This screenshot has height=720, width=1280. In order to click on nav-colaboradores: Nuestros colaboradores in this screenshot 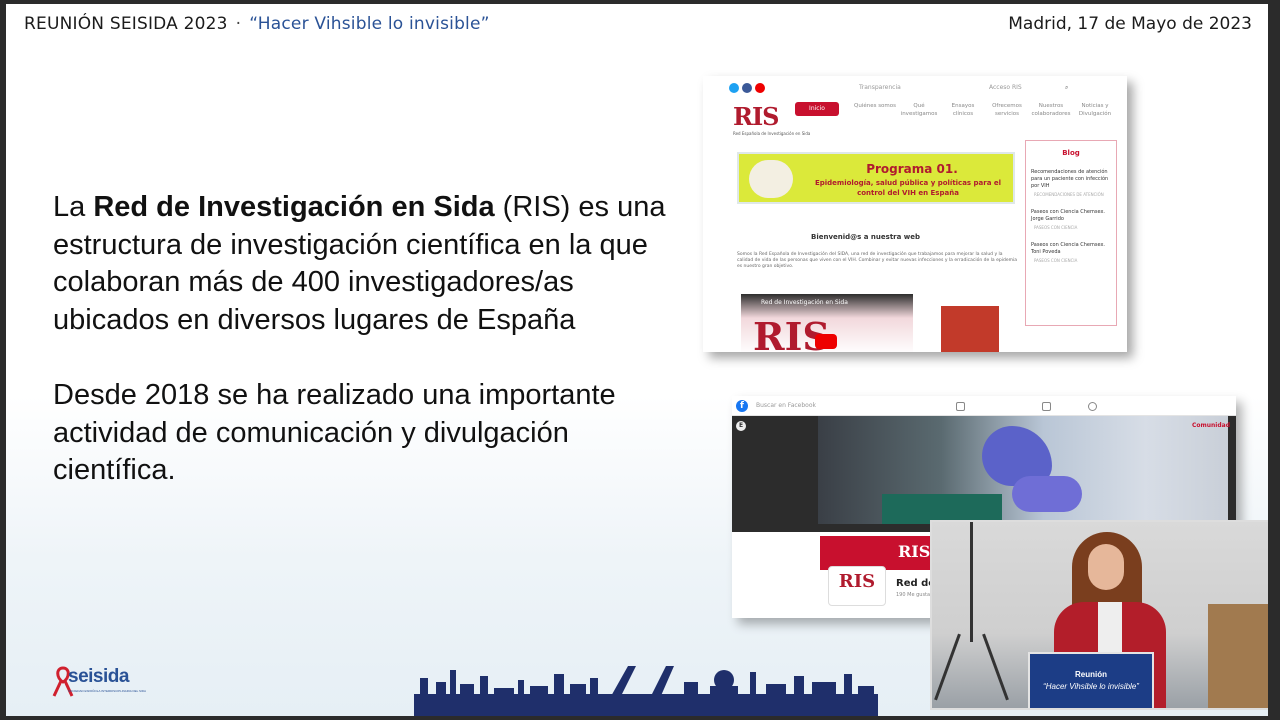, I will do `click(1051, 110)`.